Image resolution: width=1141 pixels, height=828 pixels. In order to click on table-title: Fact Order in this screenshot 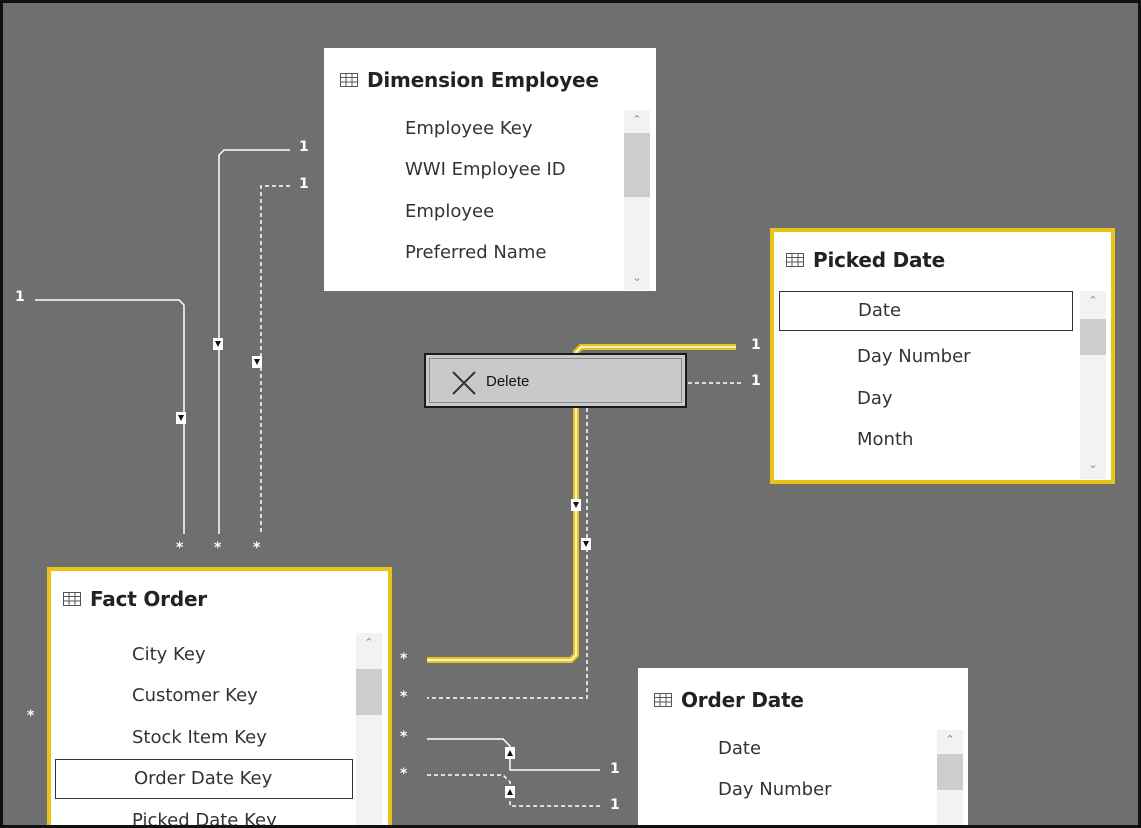, I will do `click(148, 599)`.